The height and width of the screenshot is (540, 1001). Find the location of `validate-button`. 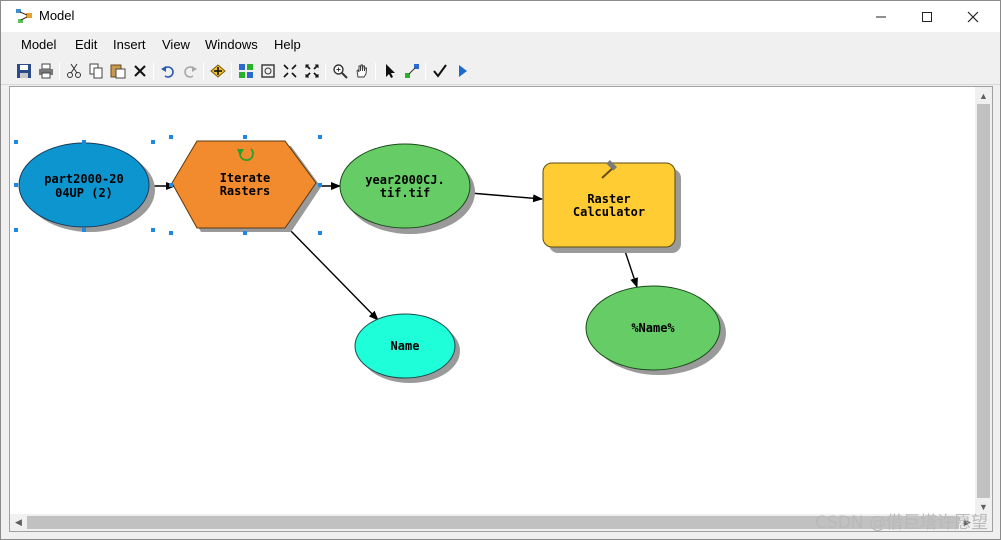

validate-button is located at coordinates (440, 71).